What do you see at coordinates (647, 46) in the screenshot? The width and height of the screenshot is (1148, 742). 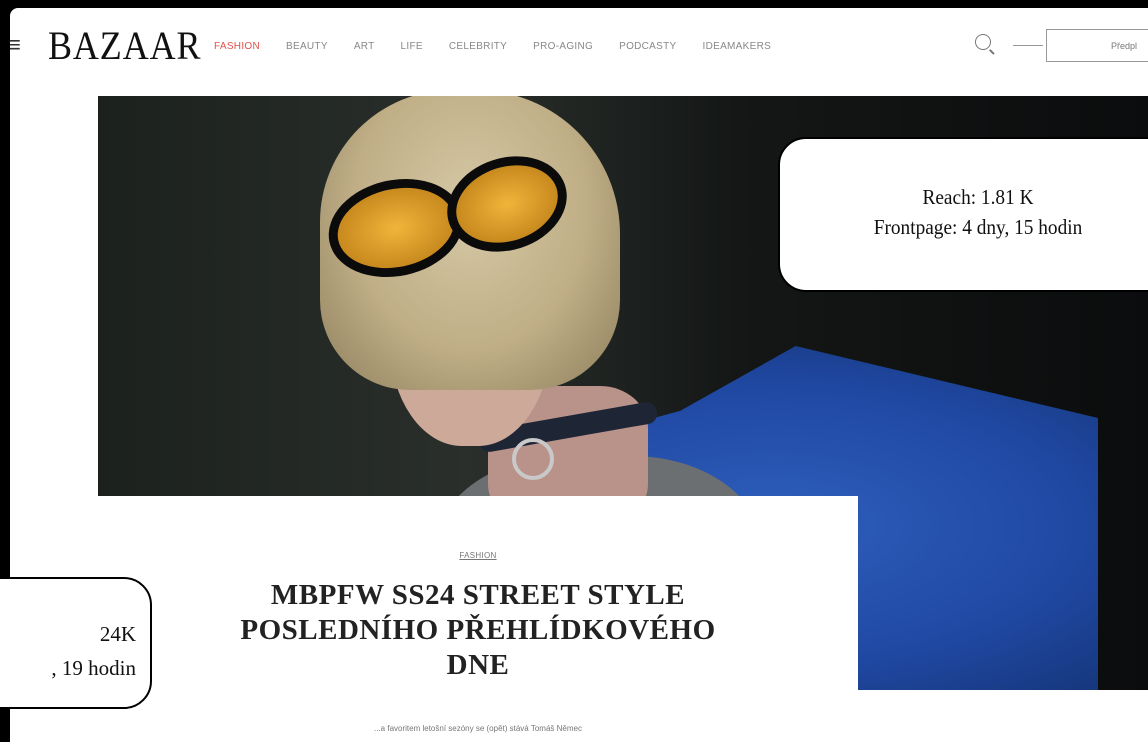 I see `nav-item-podcasty: PODCASTY` at bounding box center [647, 46].